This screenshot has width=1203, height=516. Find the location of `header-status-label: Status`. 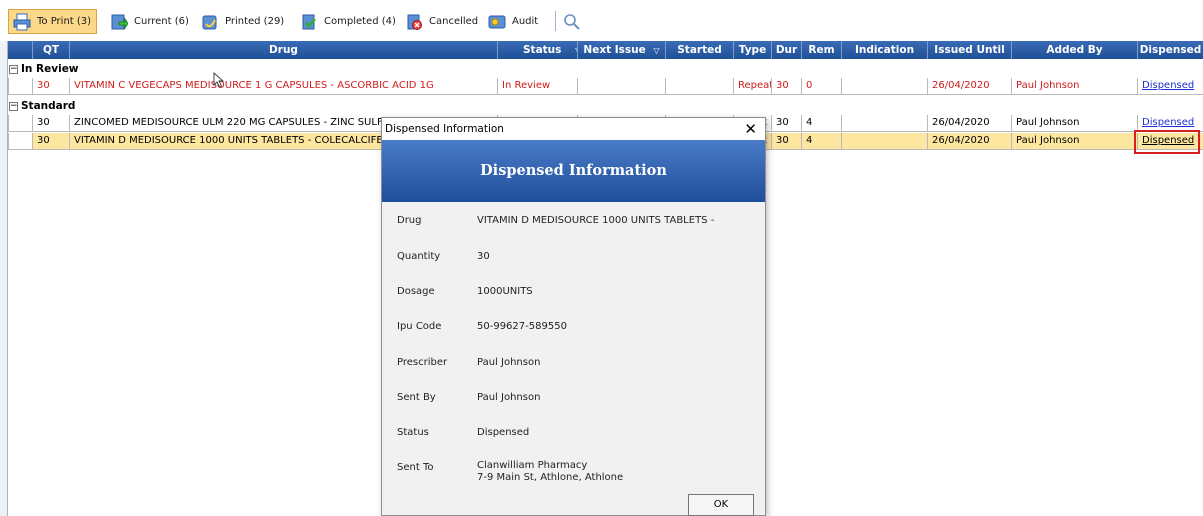

header-status-label: Status is located at coordinates (542, 50).